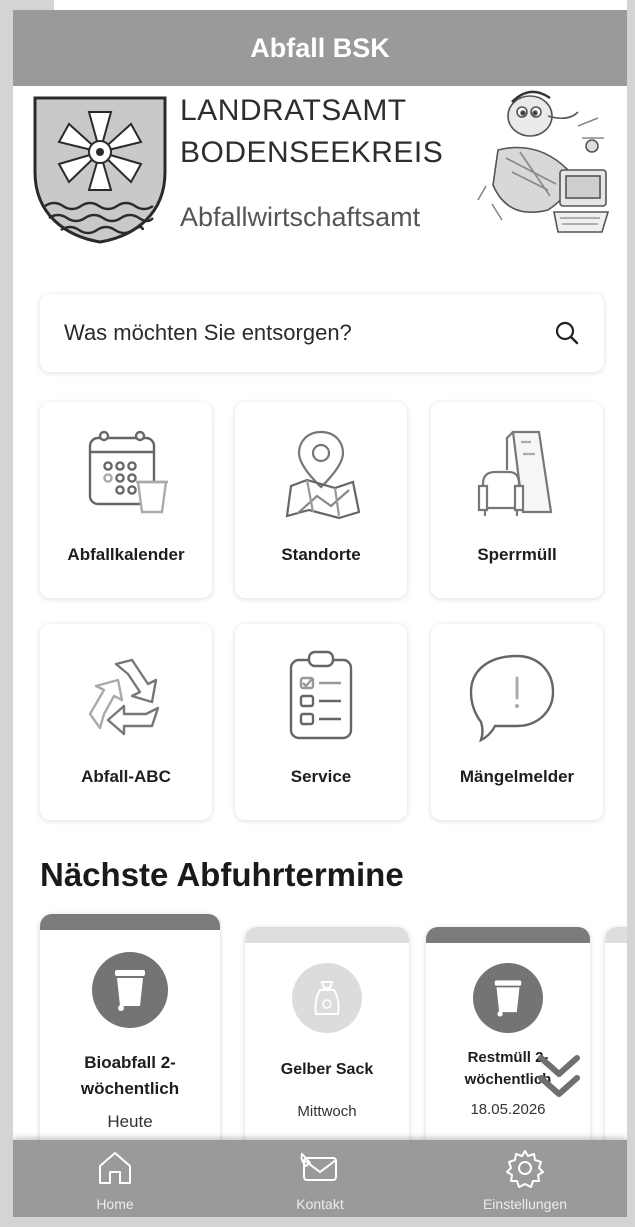 The height and width of the screenshot is (1227, 635). Describe the element at coordinates (300, 217) in the screenshot. I see `org-department: Abfallwirtschaftsamt` at that location.